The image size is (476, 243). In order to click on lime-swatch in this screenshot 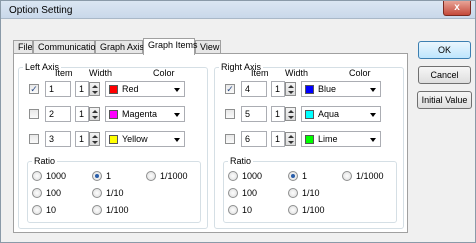, I will do `click(309, 139)`.